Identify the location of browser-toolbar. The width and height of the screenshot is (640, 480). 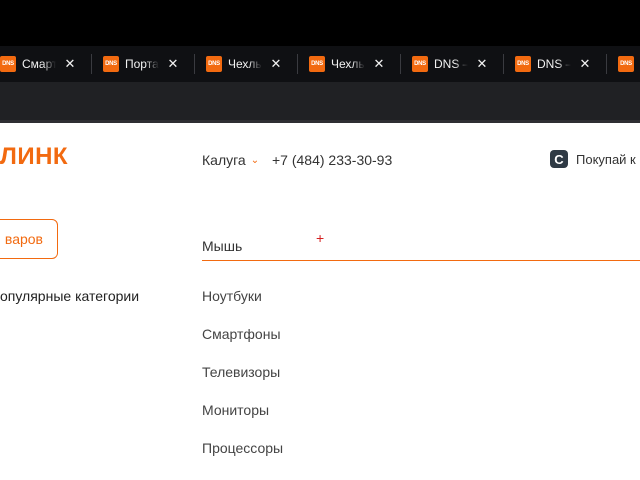
(320, 101).